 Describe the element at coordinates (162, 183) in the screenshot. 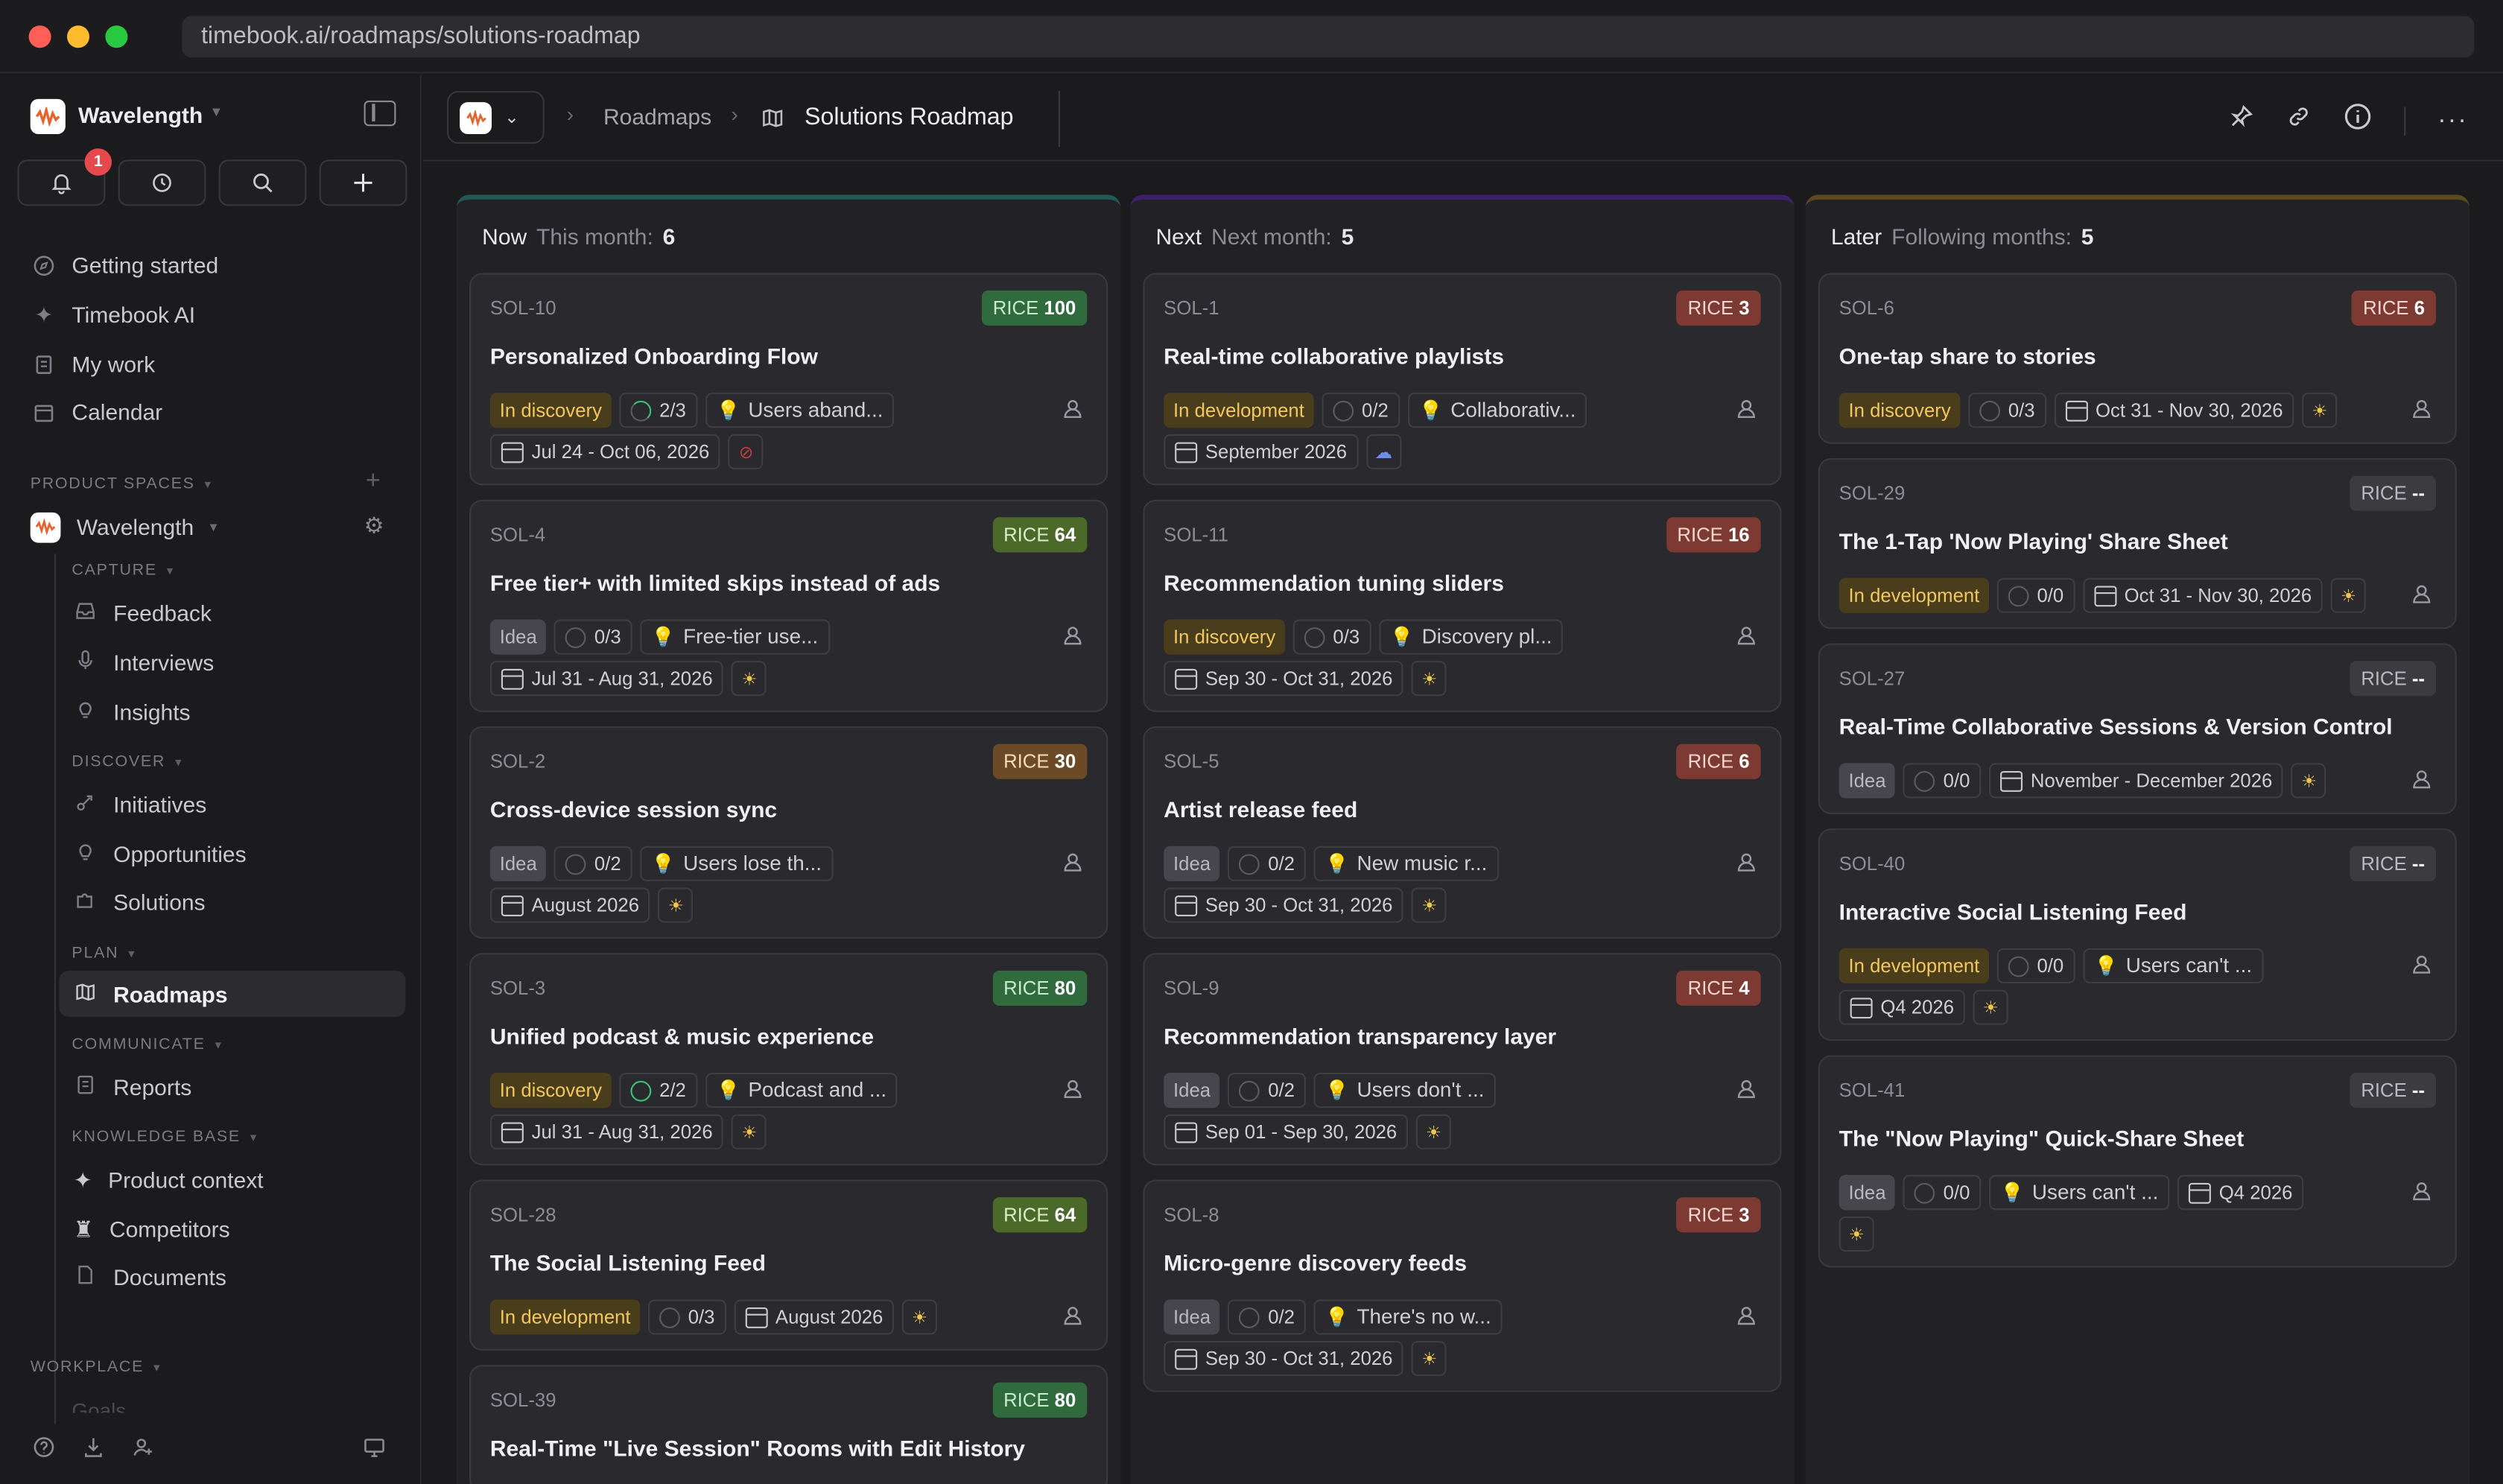

I see `history-button` at that location.